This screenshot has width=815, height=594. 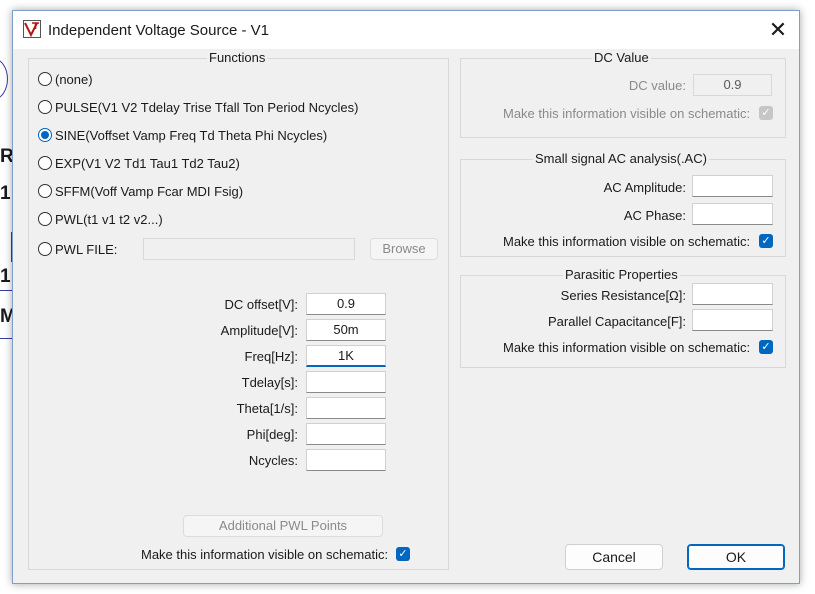 I want to click on param-input-theta, so click(x=346, y=408).